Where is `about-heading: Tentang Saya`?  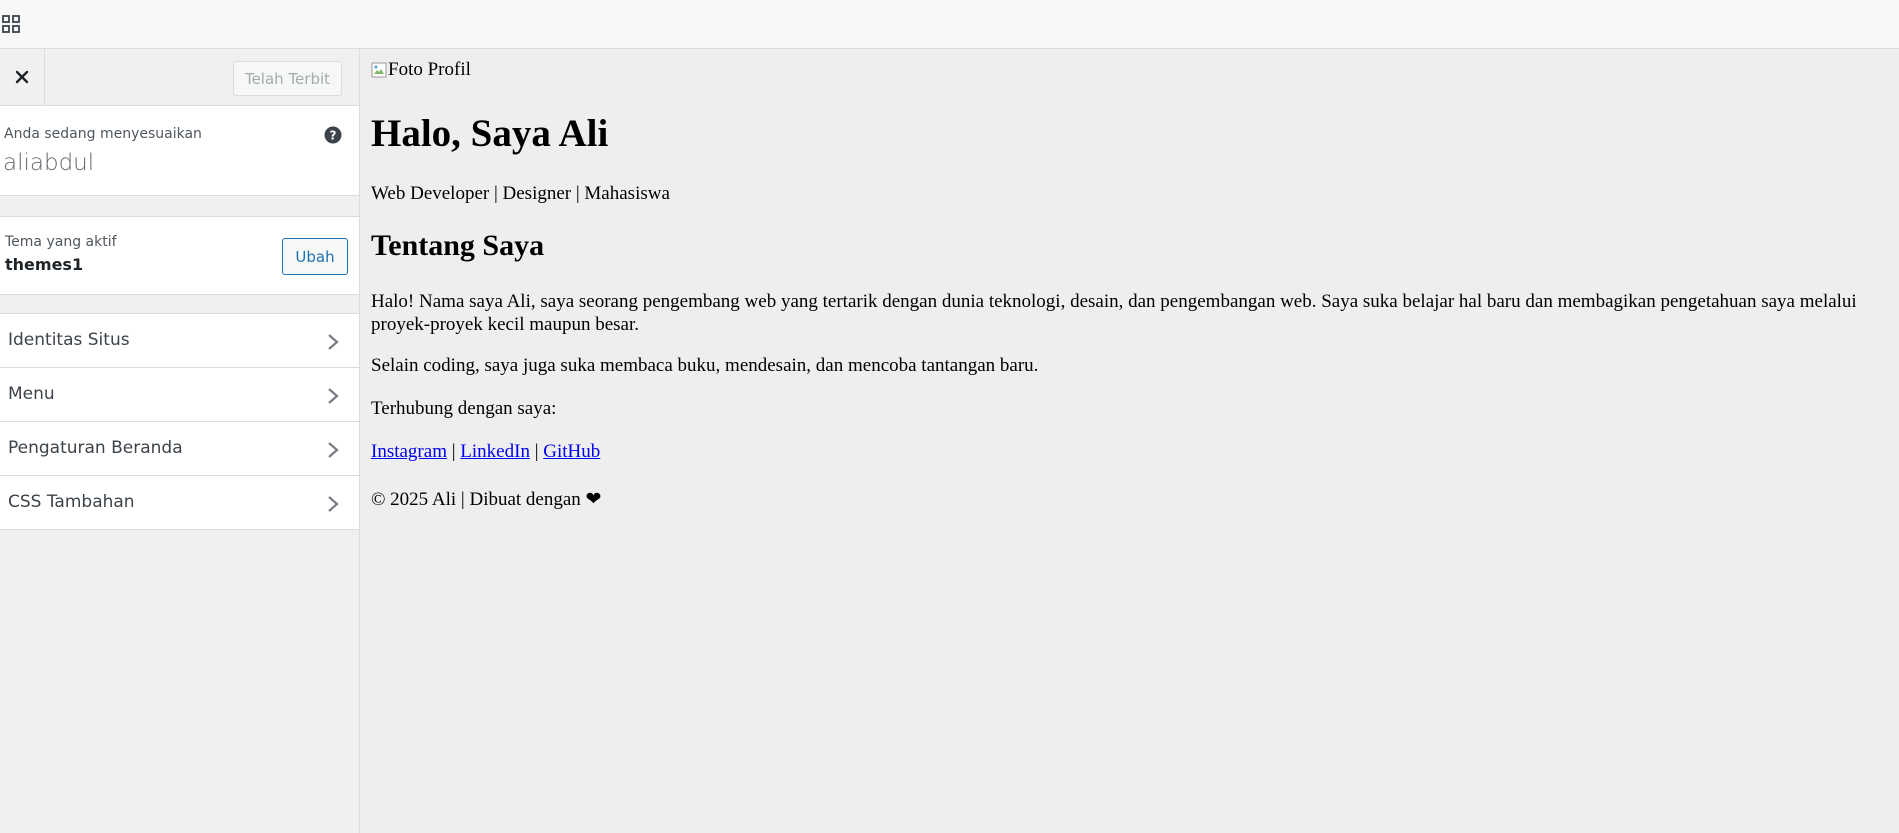
about-heading: Tentang Saya is located at coordinates (458, 245).